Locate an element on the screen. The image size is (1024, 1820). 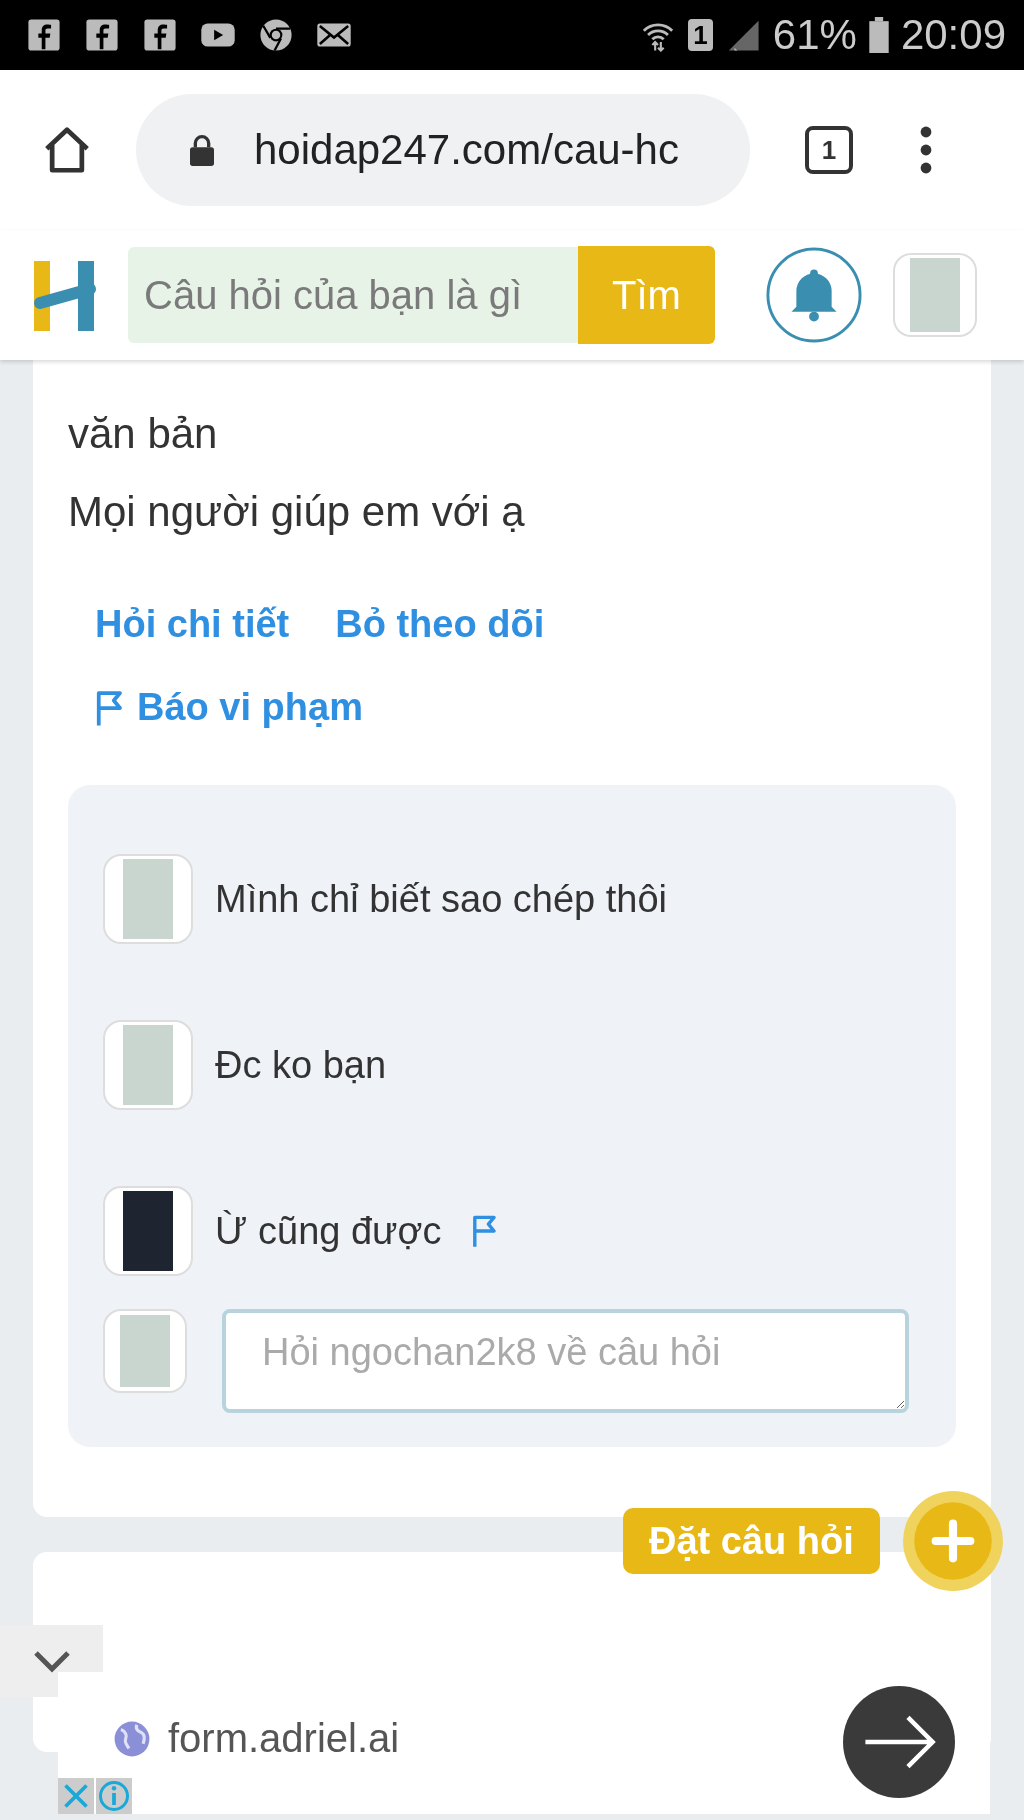
globe-icon is located at coordinates (132, 1739).